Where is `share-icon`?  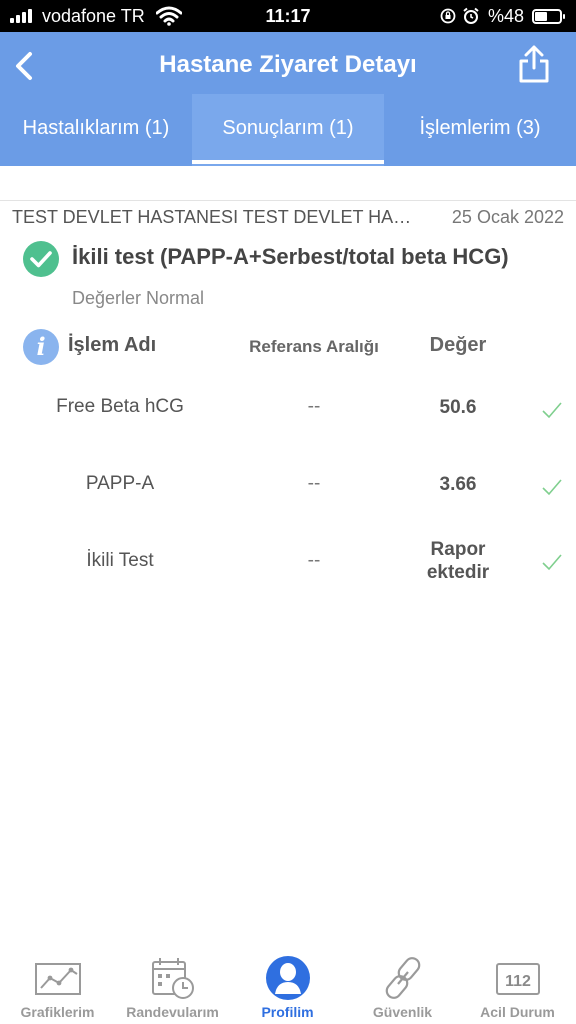
share-icon is located at coordinates (534, 64).